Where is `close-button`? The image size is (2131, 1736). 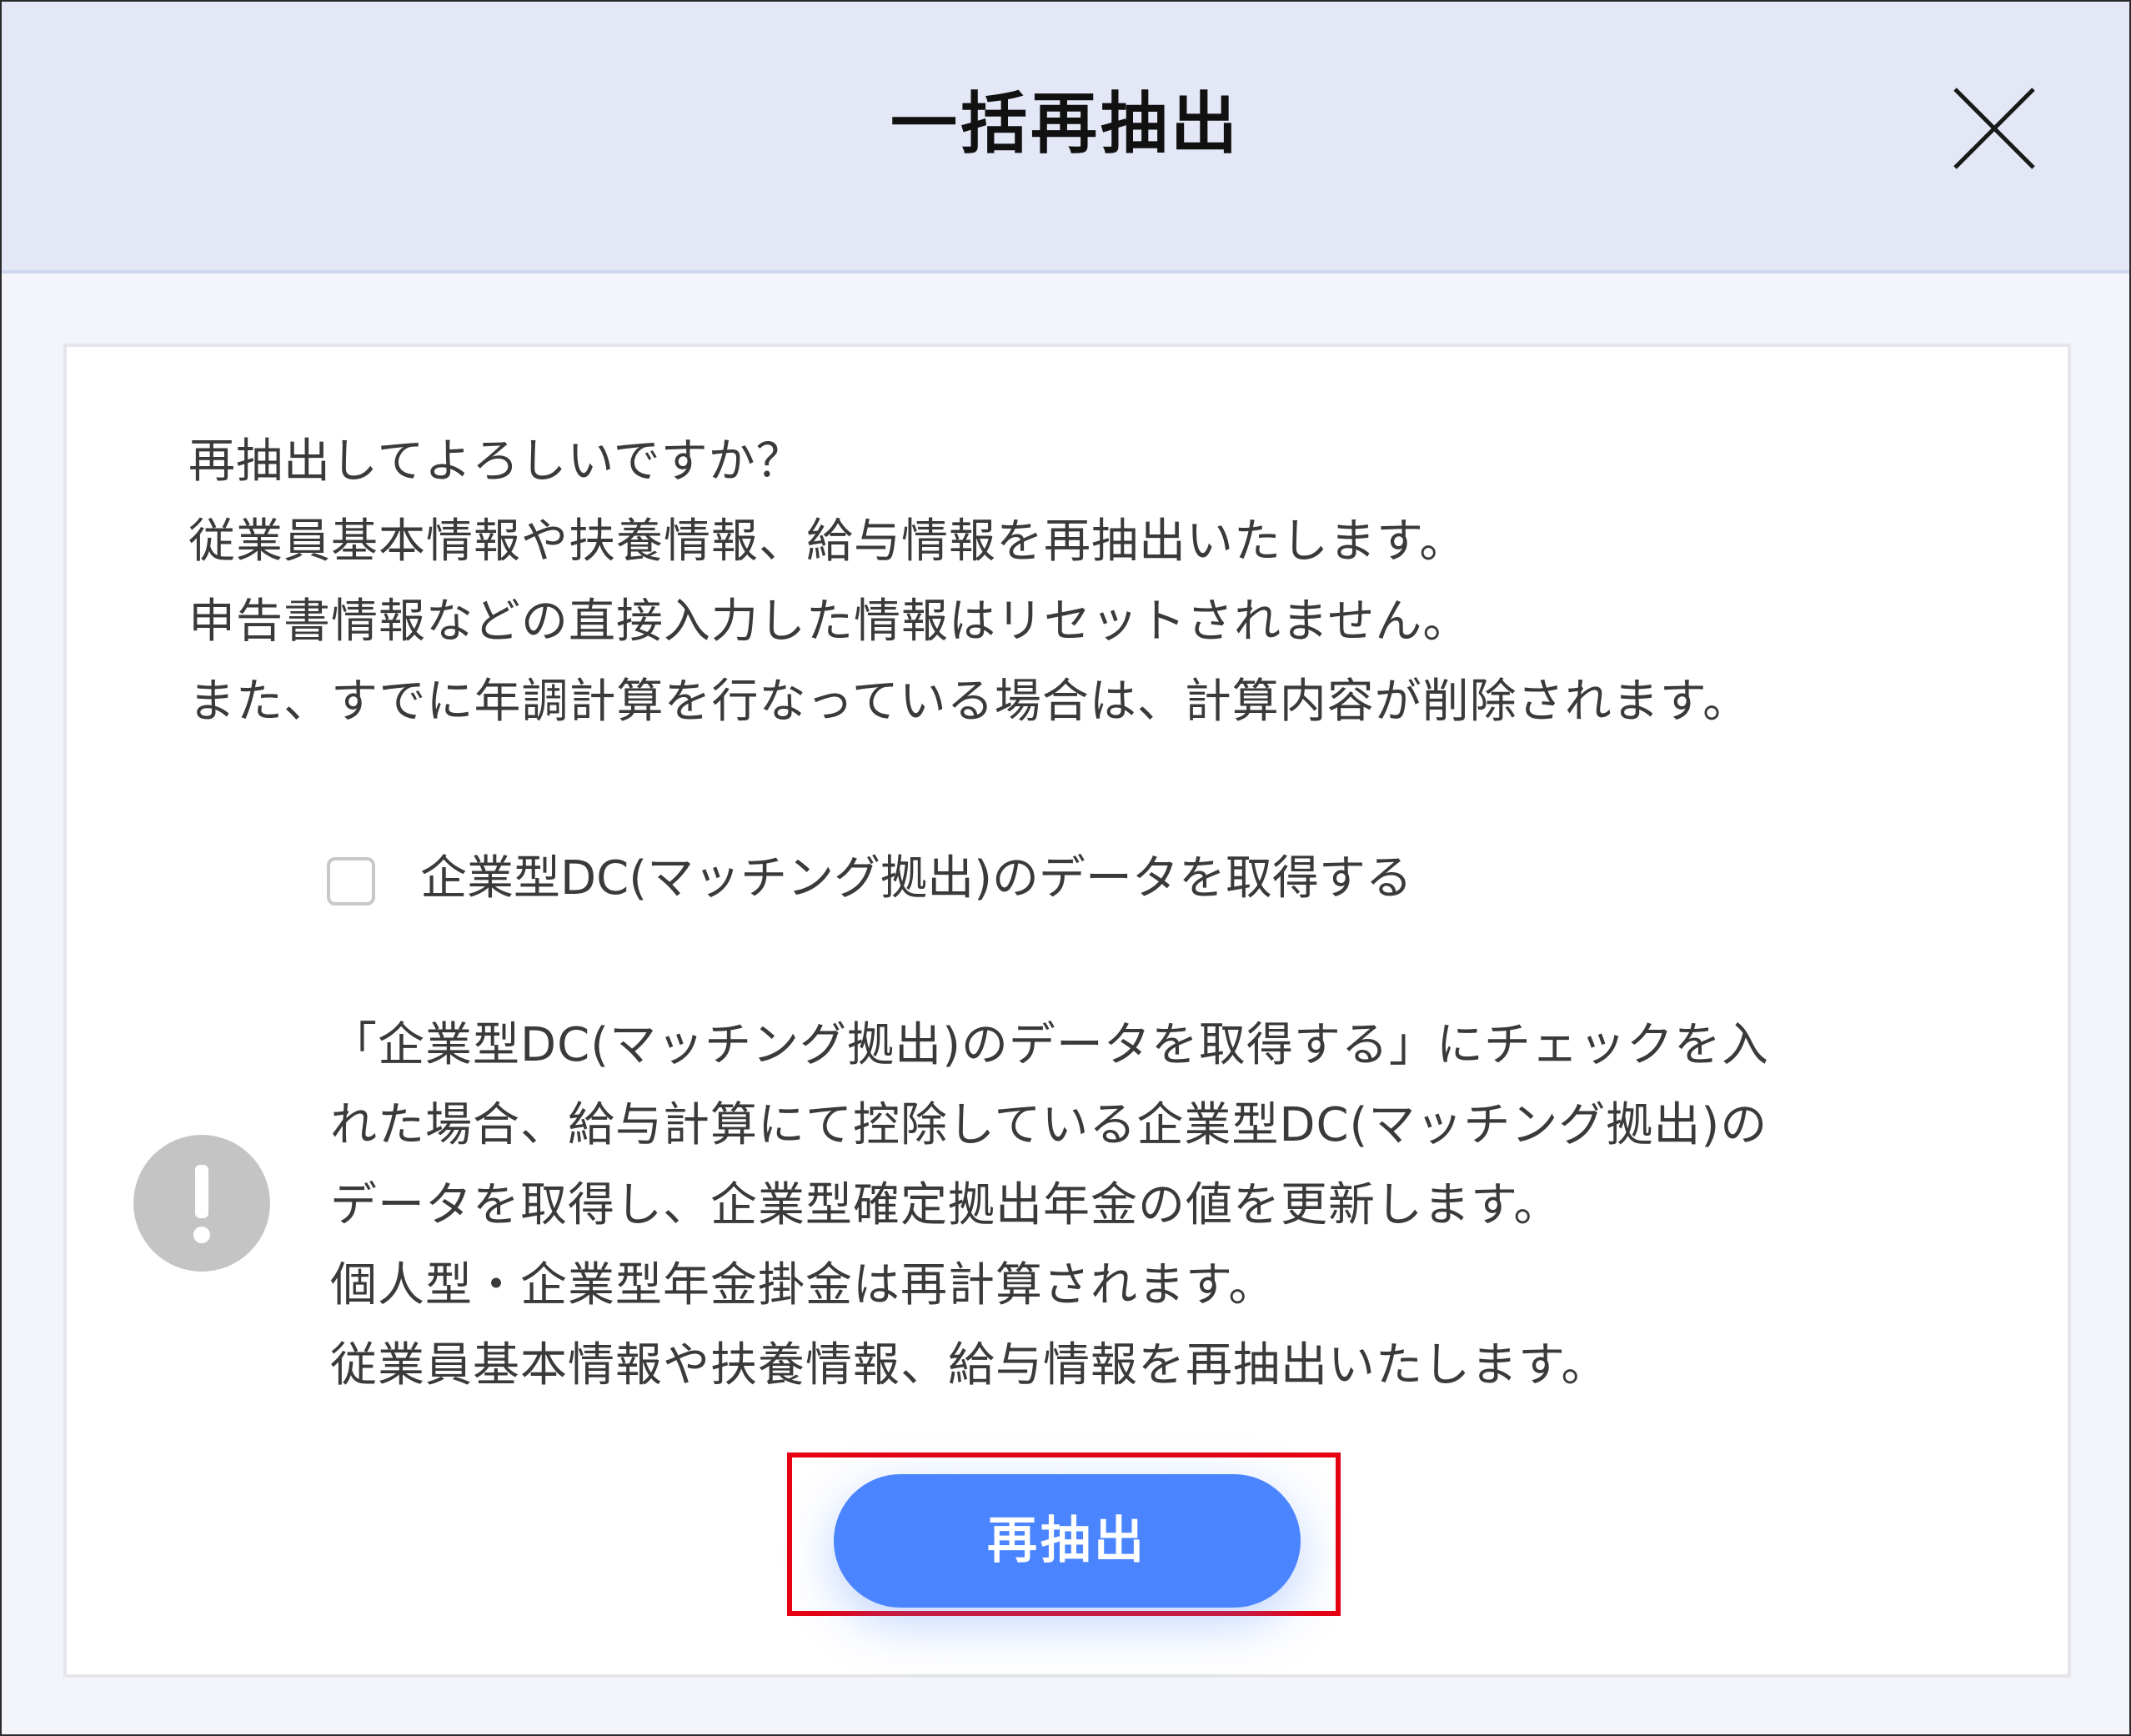 close-button is located at coordinates (1994, 128).